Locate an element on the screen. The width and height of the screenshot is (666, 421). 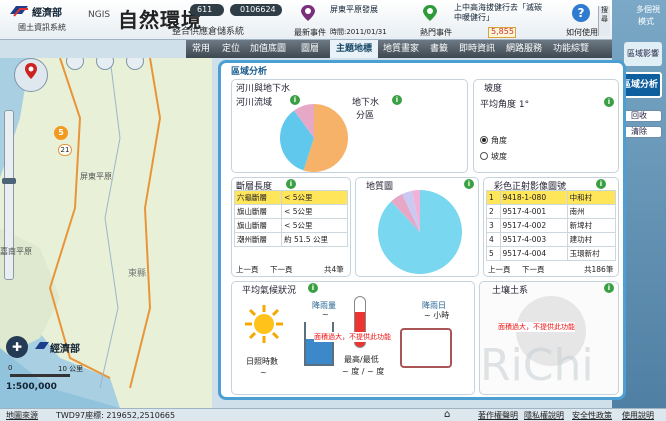
hot-event-link: 上中高海拔健行去「滅碳中暖健行」 is located at coordinates (500, 13).